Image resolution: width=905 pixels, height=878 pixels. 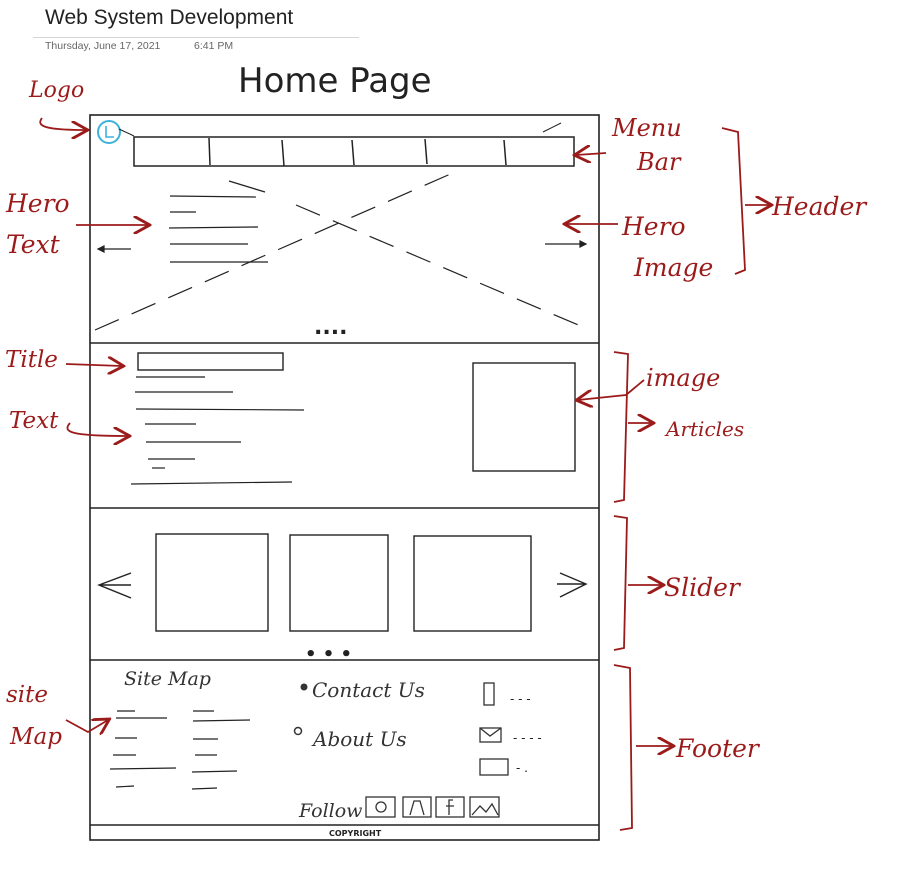 What do you see at coordinates (621, 427) in the screenshot?
I see `articles-bracket-icon` at bounding box center [621, 427].